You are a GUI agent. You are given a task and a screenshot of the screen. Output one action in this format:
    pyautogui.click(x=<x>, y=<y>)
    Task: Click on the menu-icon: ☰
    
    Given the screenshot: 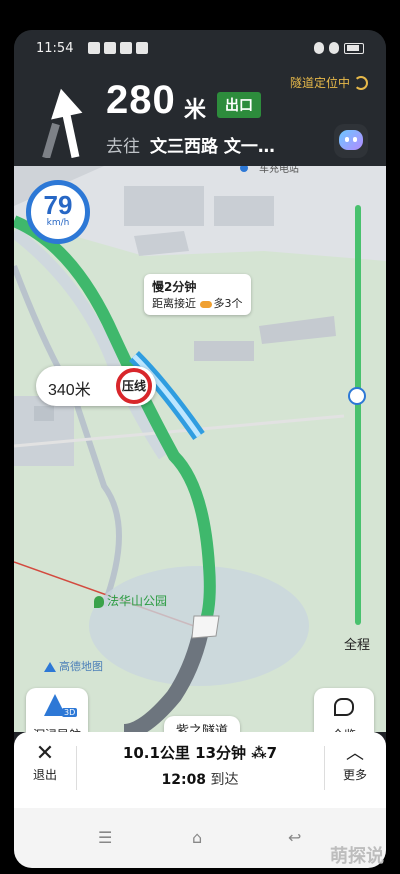 What is the action you would take?
    pyautogui.click(x=105, y=837)
    